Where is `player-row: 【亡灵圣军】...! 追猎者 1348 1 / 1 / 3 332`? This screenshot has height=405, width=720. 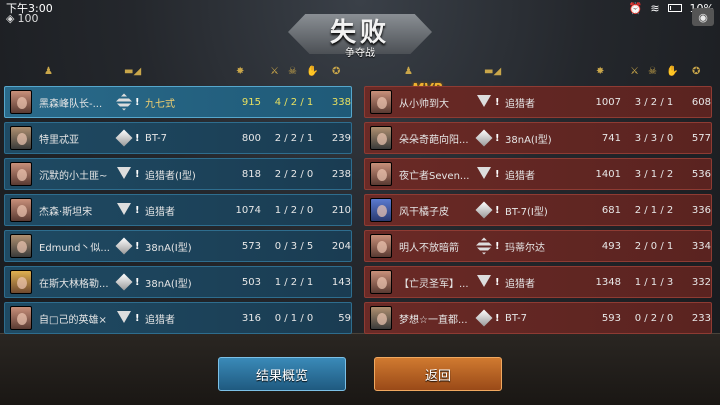 player-row: 【亡灵圣军】...! 追猎者 1348 1 / 1 / 3 332 is located at coordinates (538, 282).